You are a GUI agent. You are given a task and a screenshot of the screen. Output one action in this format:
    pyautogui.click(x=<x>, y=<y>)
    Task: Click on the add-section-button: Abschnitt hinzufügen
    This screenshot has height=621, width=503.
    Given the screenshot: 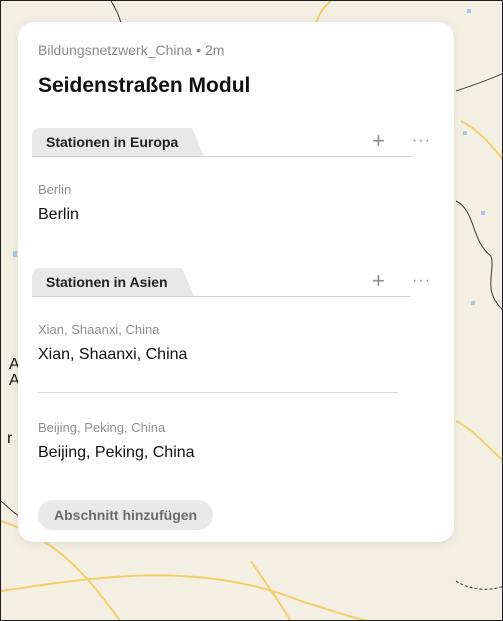 What is the action you would take?
    pyautogui.click(x=126, y=515)
    